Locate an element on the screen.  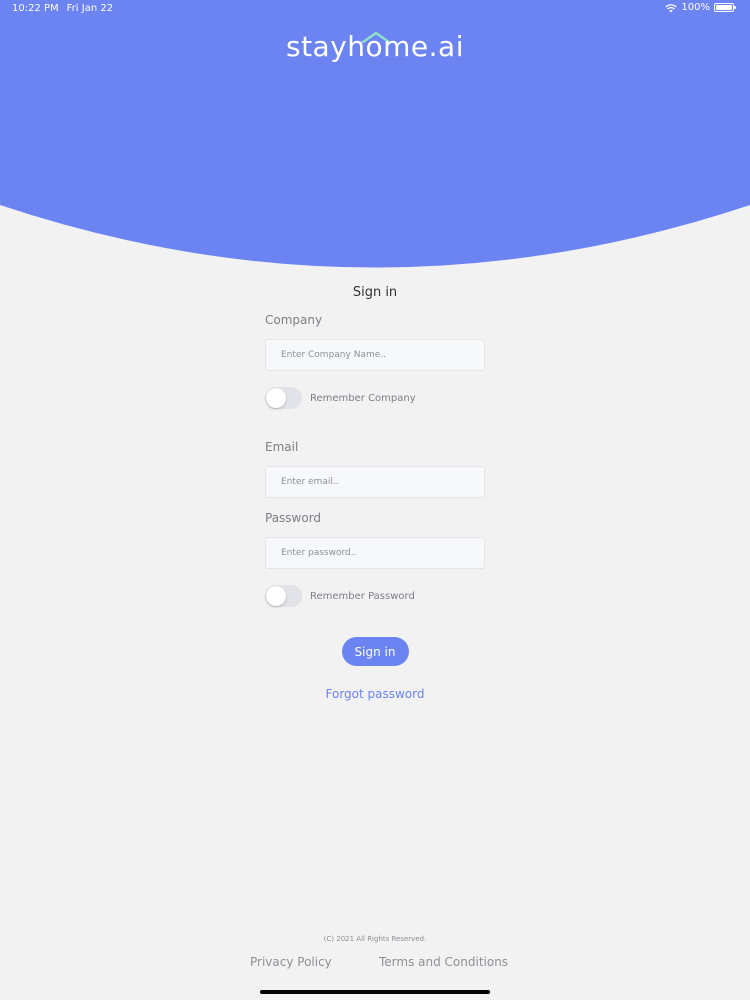
status-time: 10:22 PM is located at coordinates (35, 8).